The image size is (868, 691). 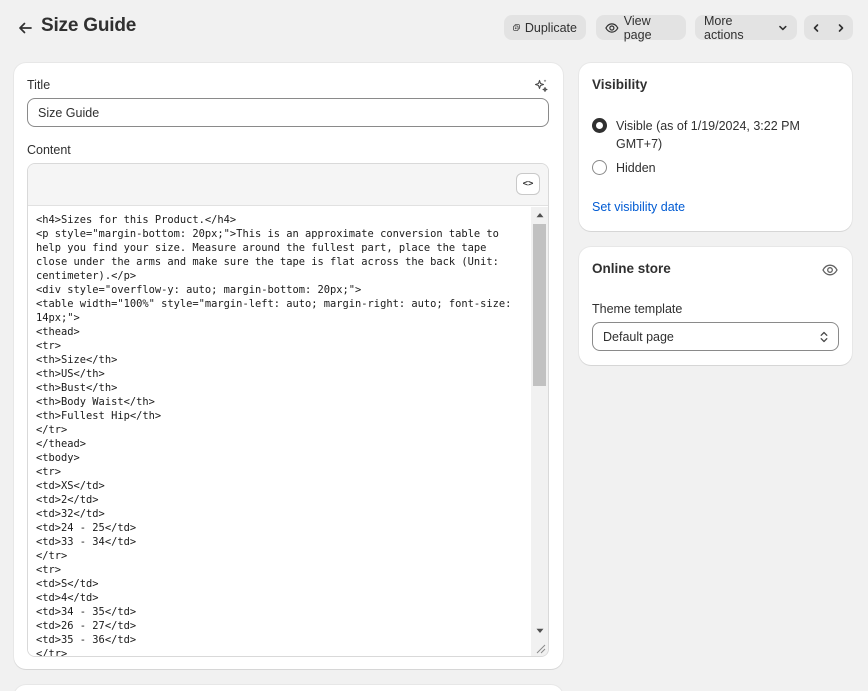 I want to click on scroll-down-button, so click(x=539, y=631).